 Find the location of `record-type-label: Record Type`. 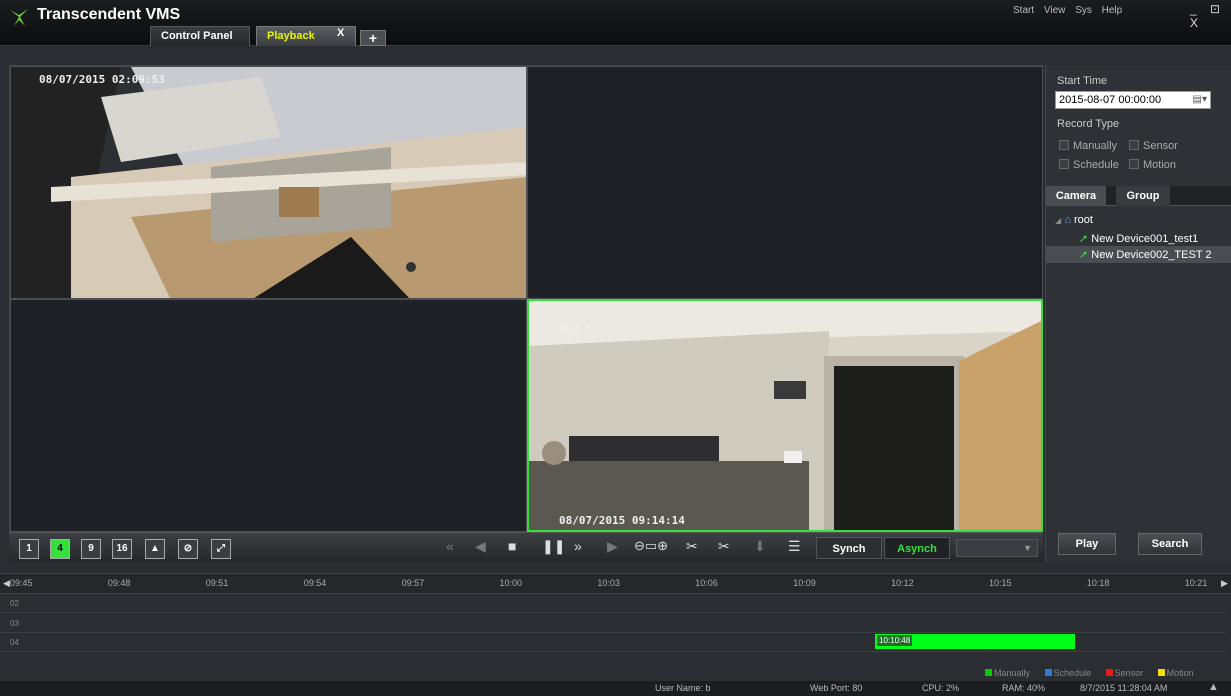

record-type-label: Record Type is located at coordinates (1088, 124).